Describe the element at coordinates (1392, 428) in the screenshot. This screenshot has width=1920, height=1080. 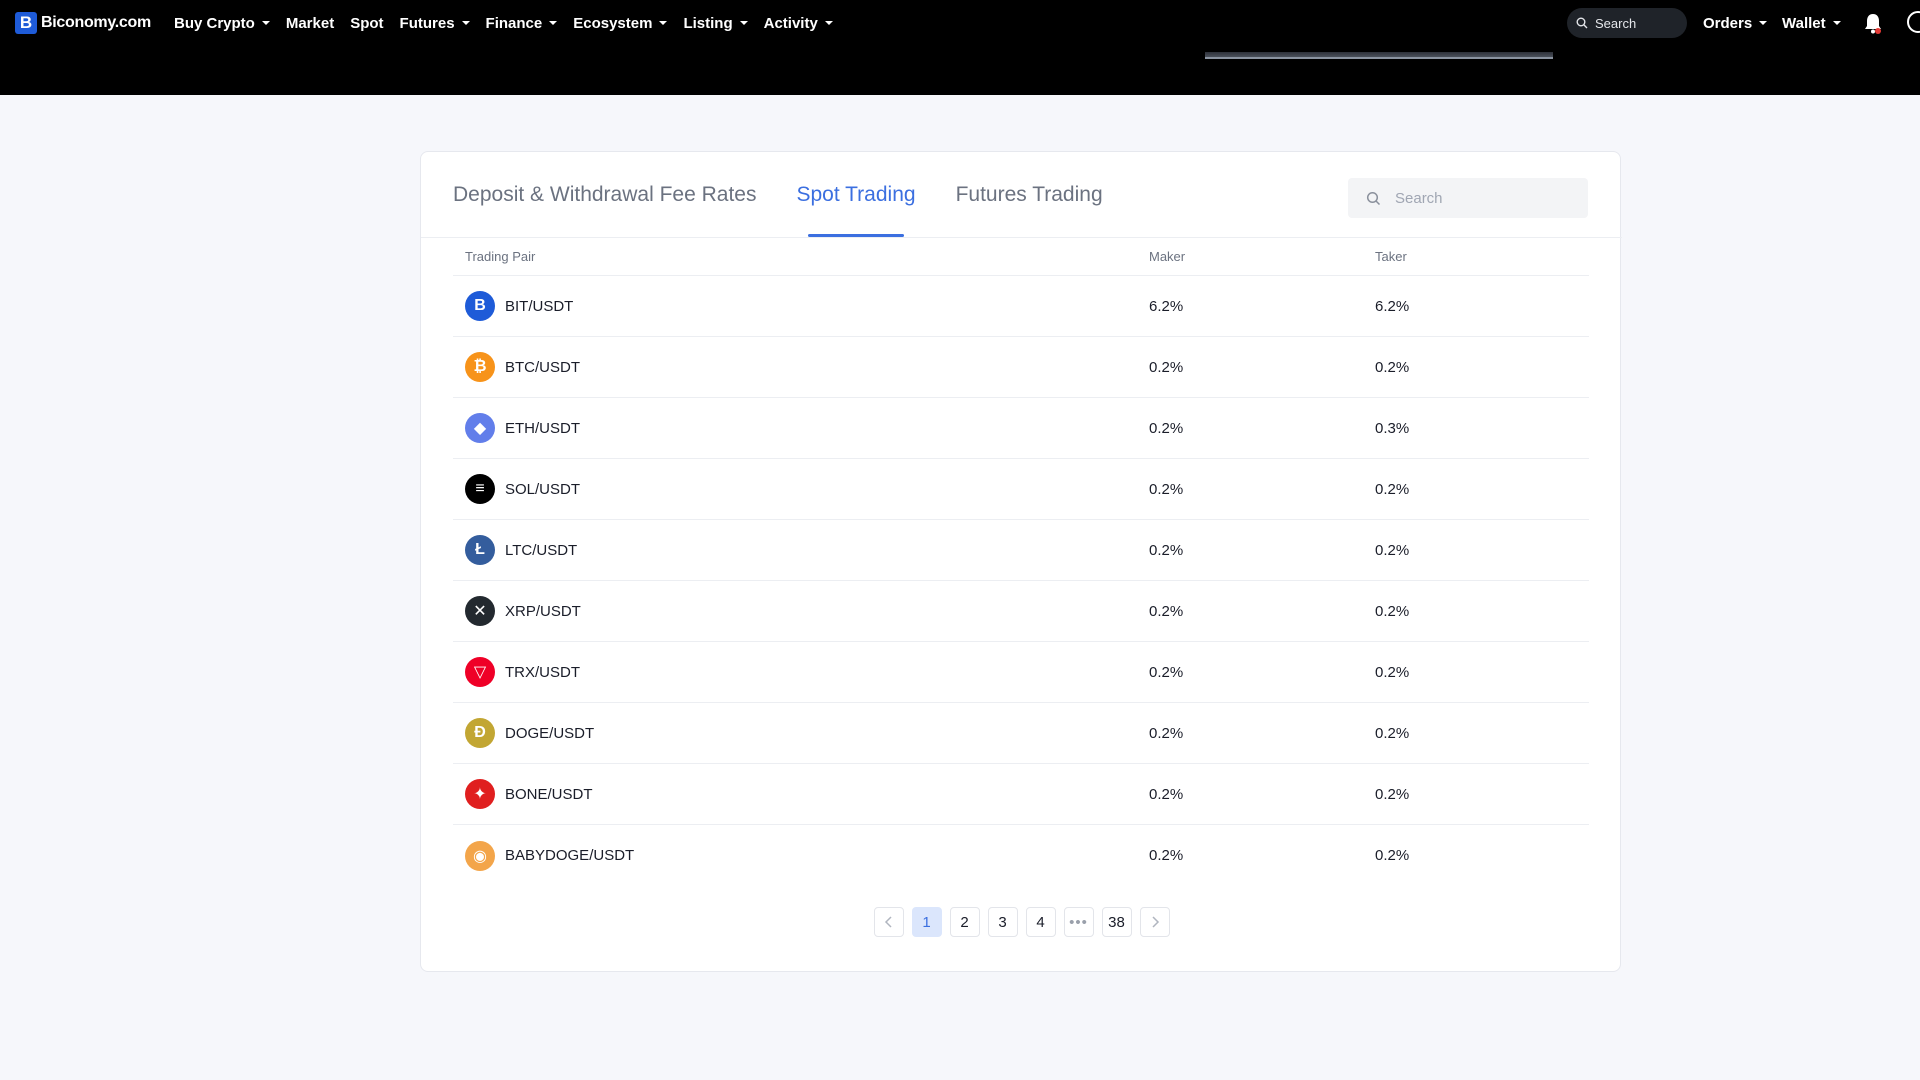
I see `taker-fee: 0.3%` at that location.